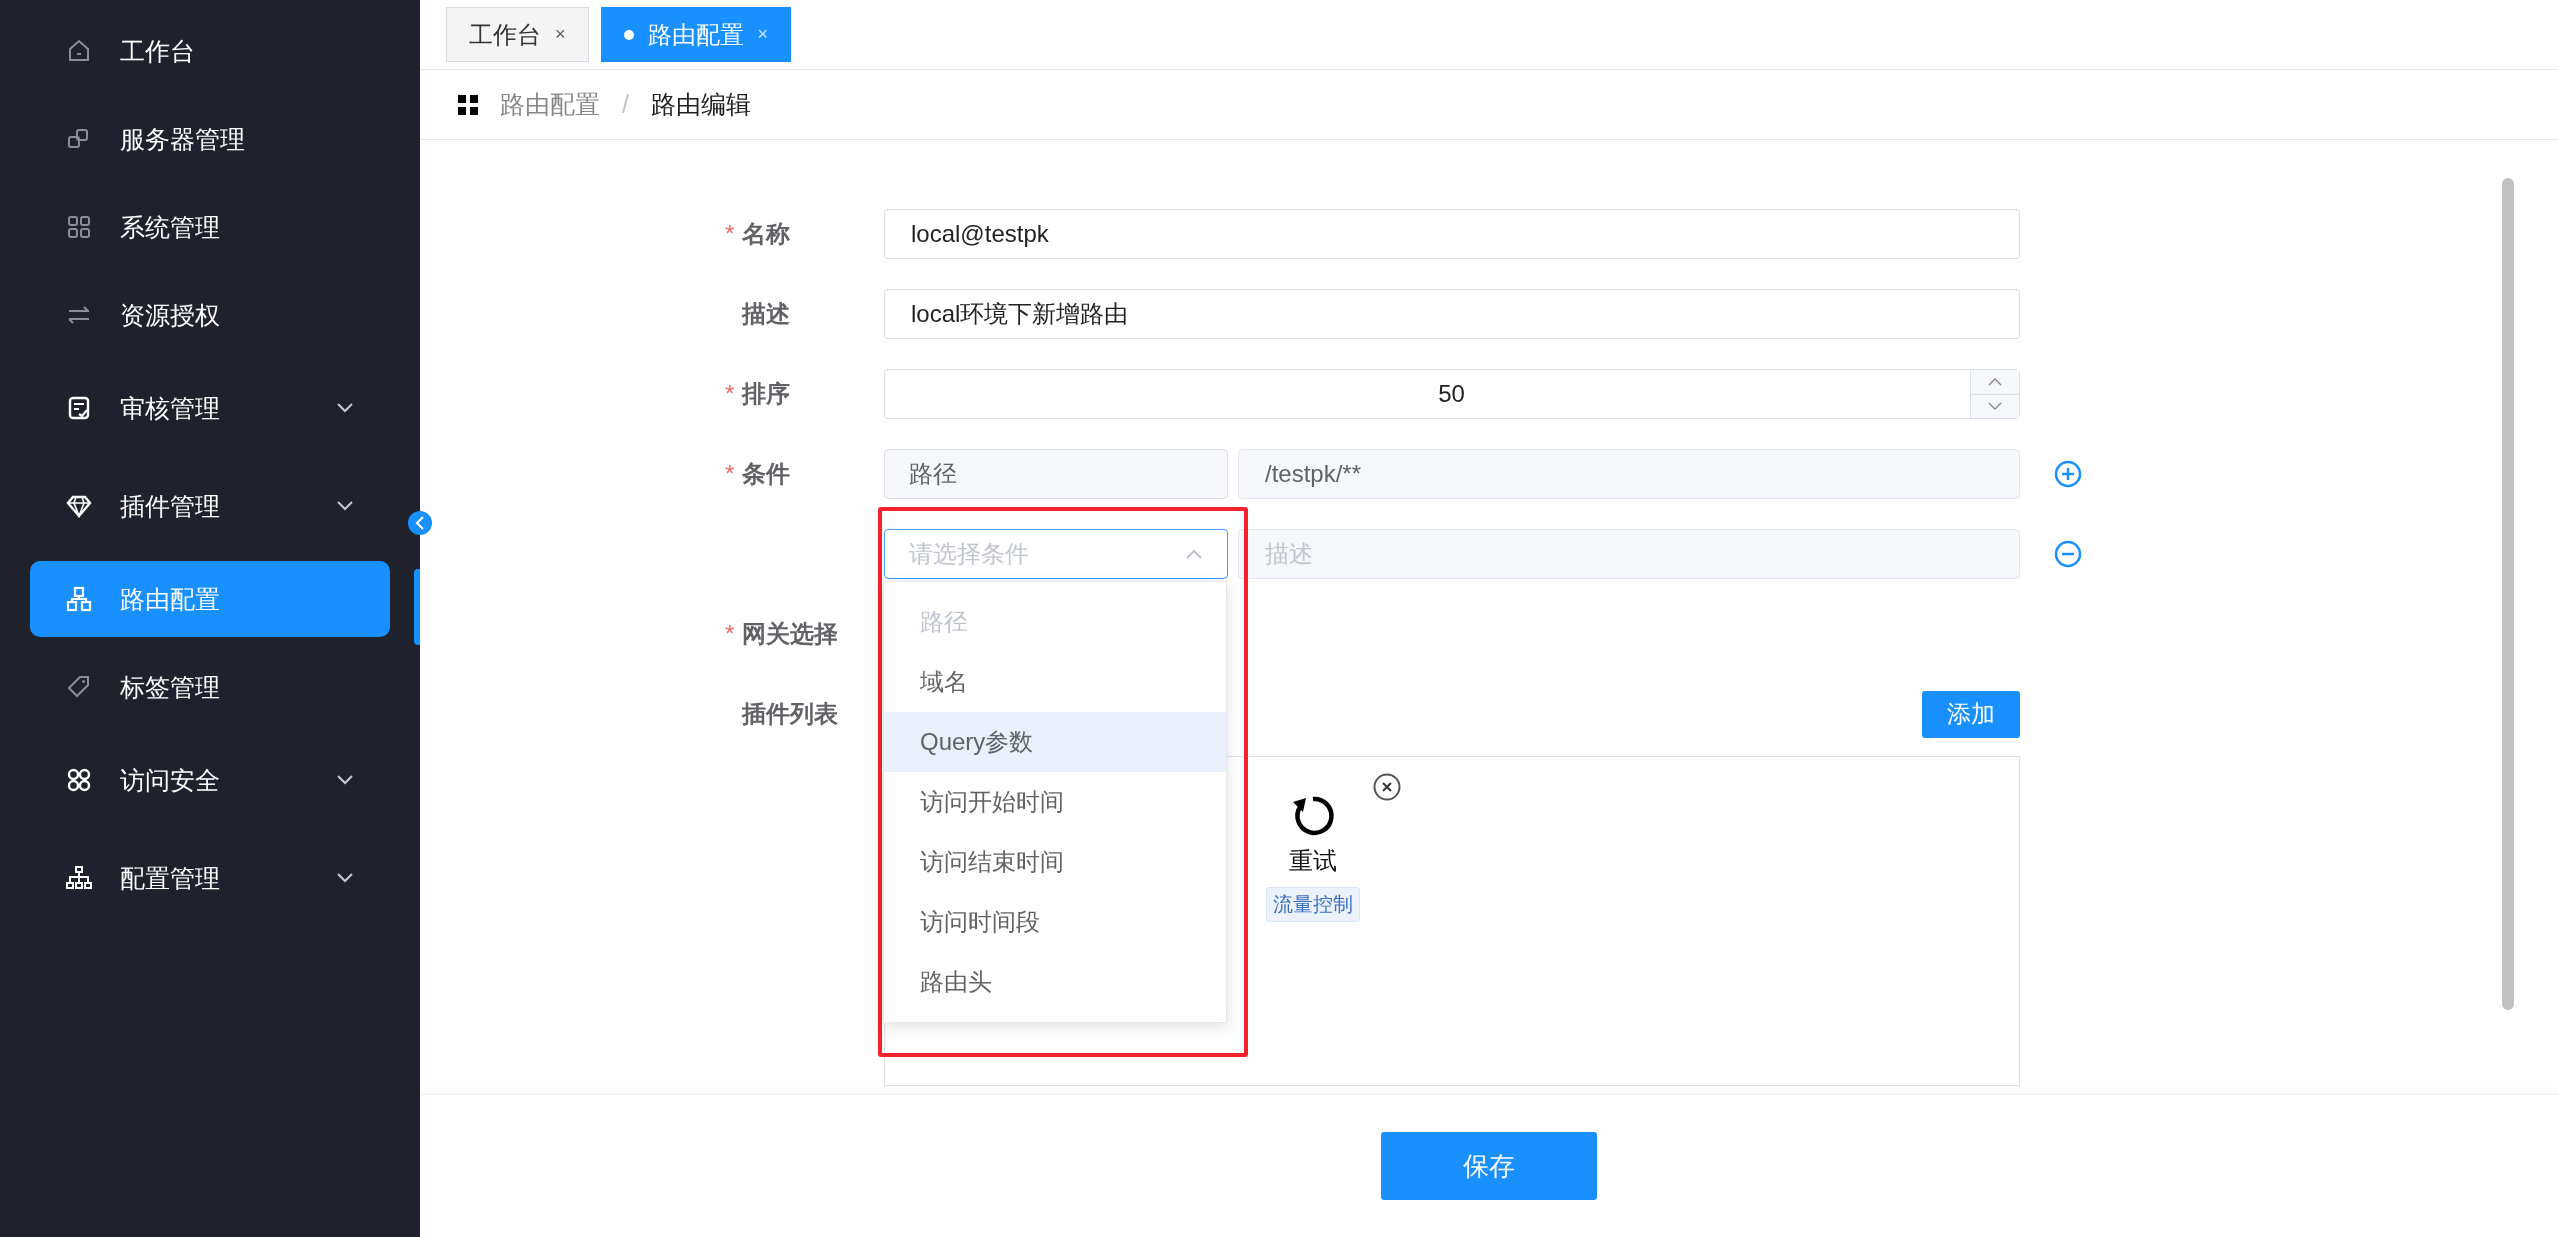 This screenshot has height=1237, width=2558. I want to click on four-circles-icon, so click(79, 780).